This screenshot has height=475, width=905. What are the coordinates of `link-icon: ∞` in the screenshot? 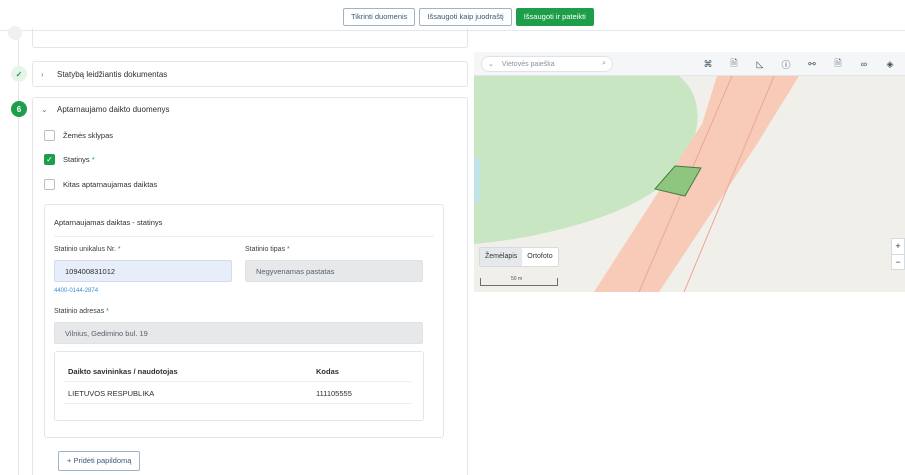 It's located at (864, 64).